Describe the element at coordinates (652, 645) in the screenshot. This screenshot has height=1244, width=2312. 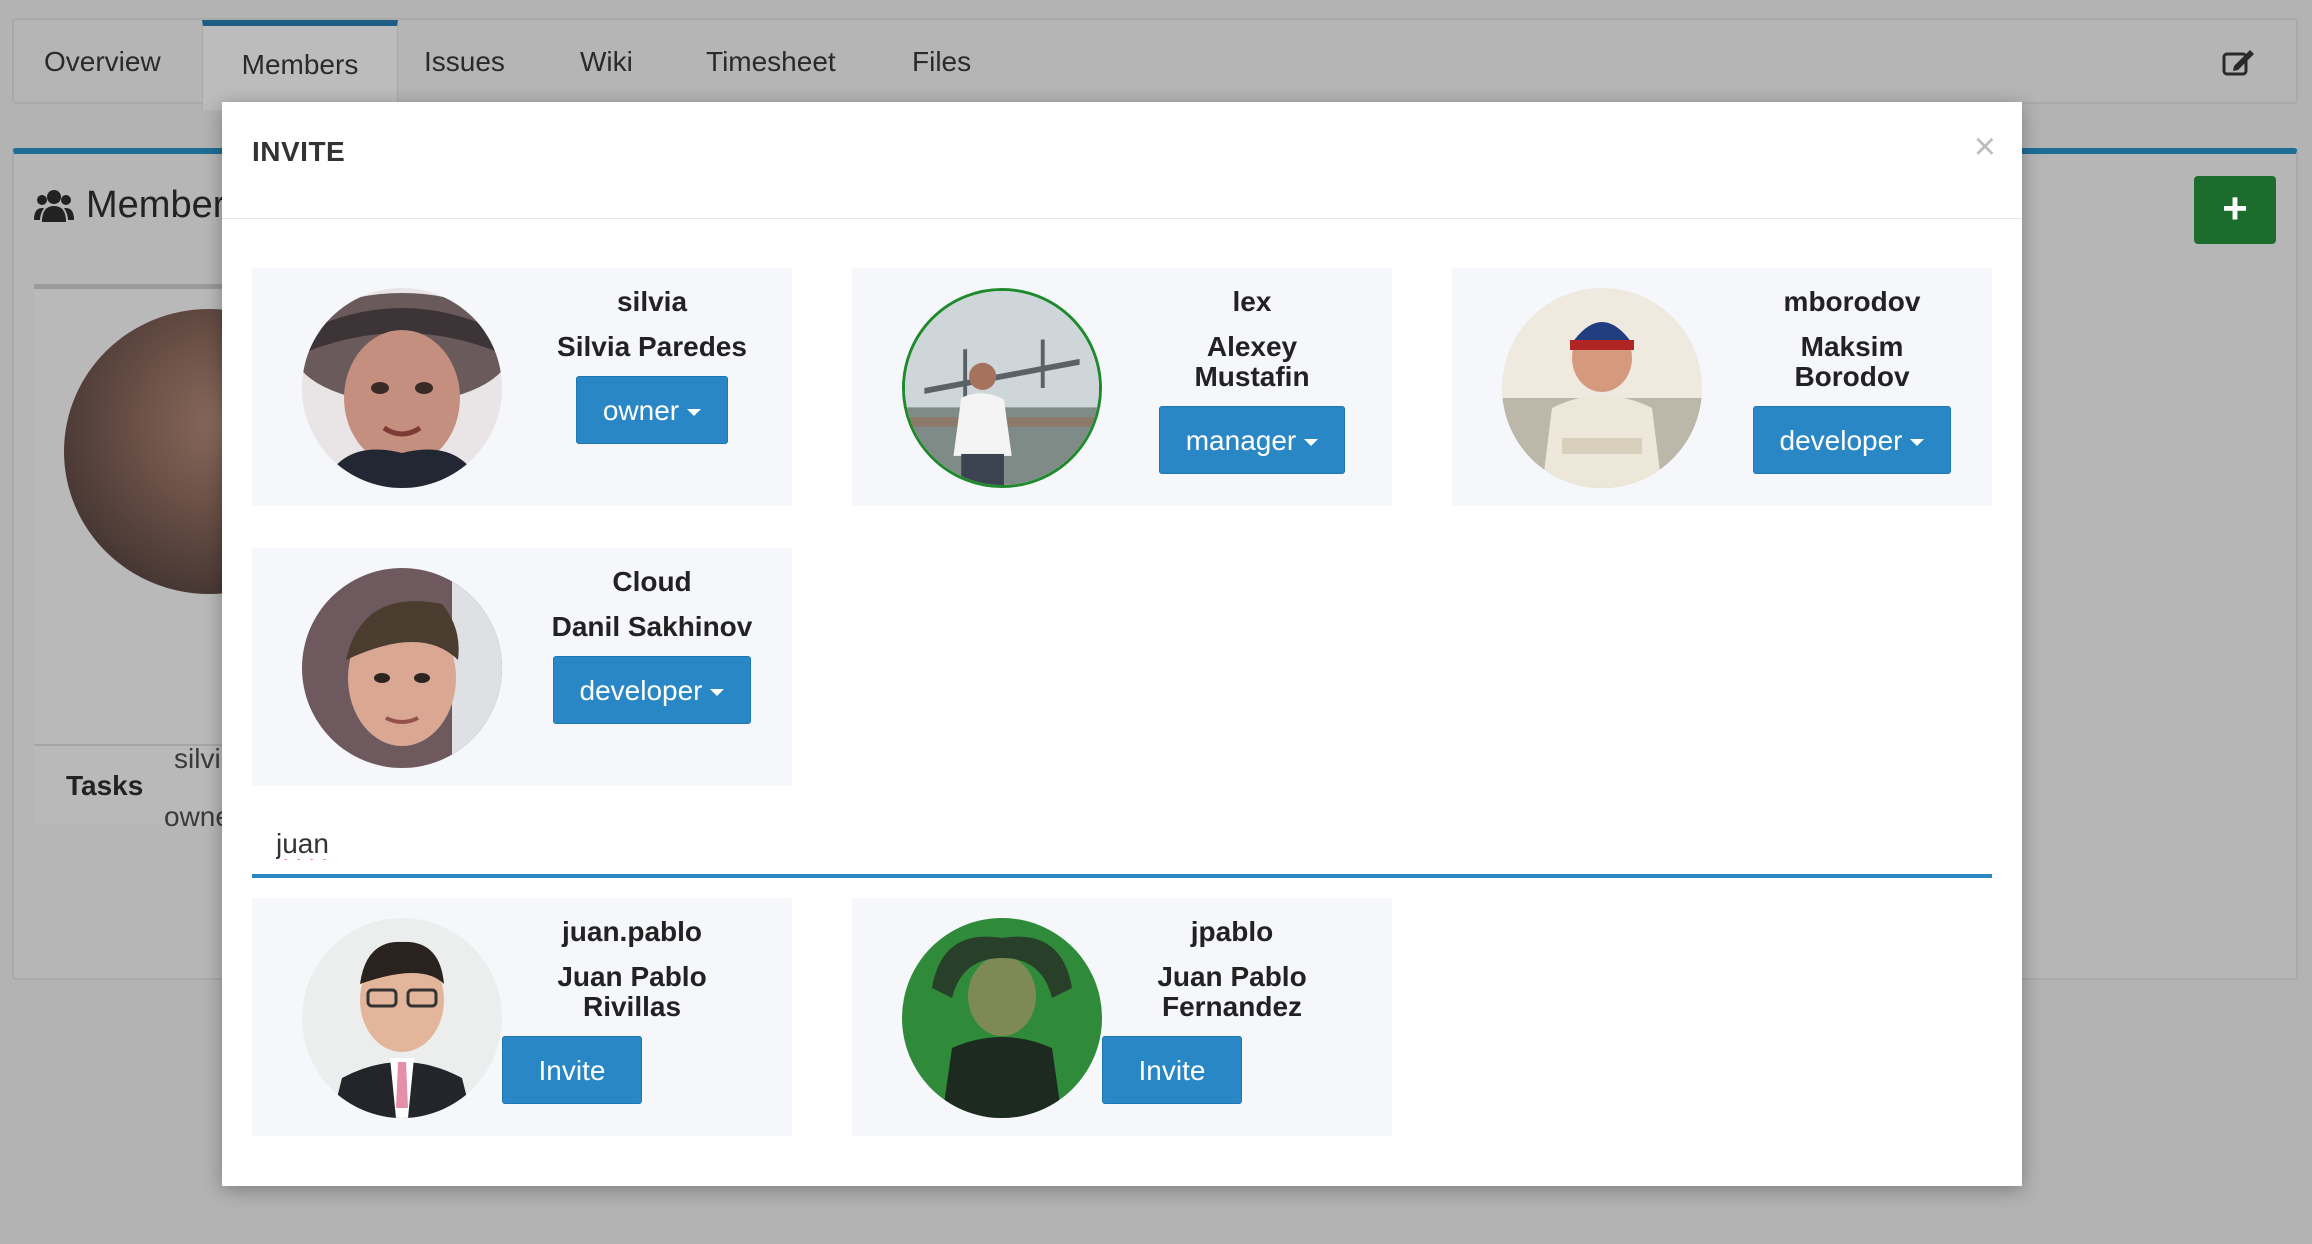
I see `member-info: Cloud Danil Sakhinov developer` at that location.